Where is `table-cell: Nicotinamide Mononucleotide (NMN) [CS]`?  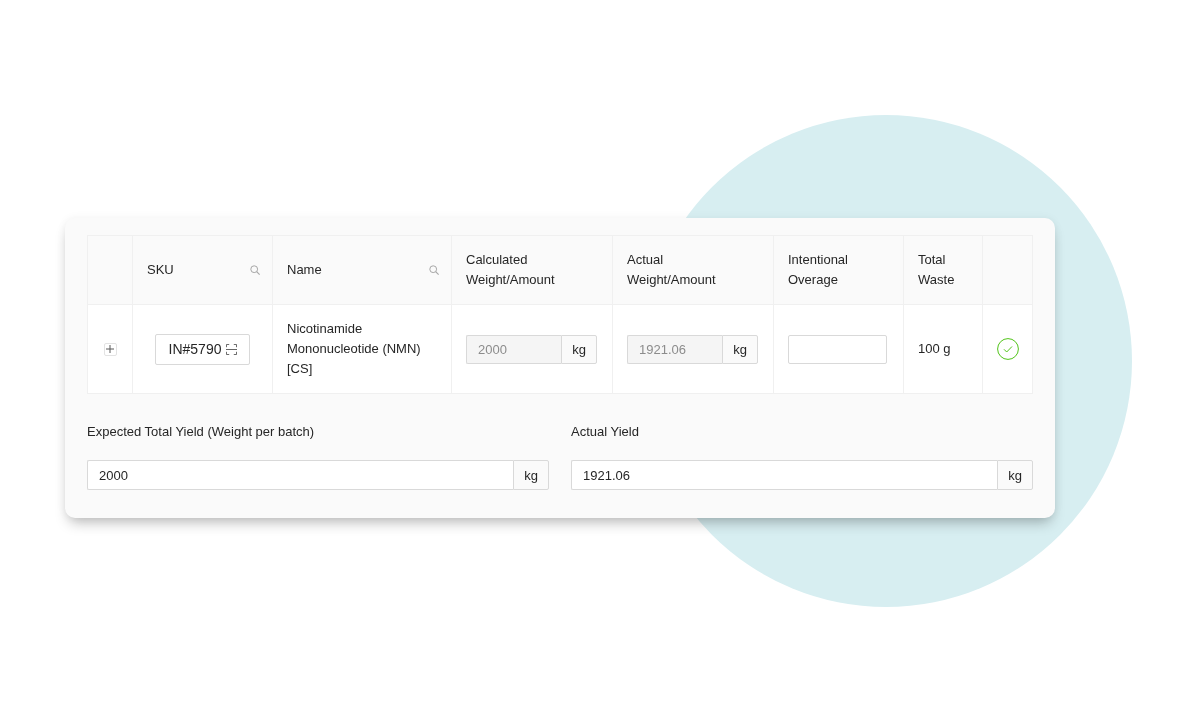
table-cell: Nicotinamide Mononucleotide (NMN) [CS] is located at coordinates (362, 349).